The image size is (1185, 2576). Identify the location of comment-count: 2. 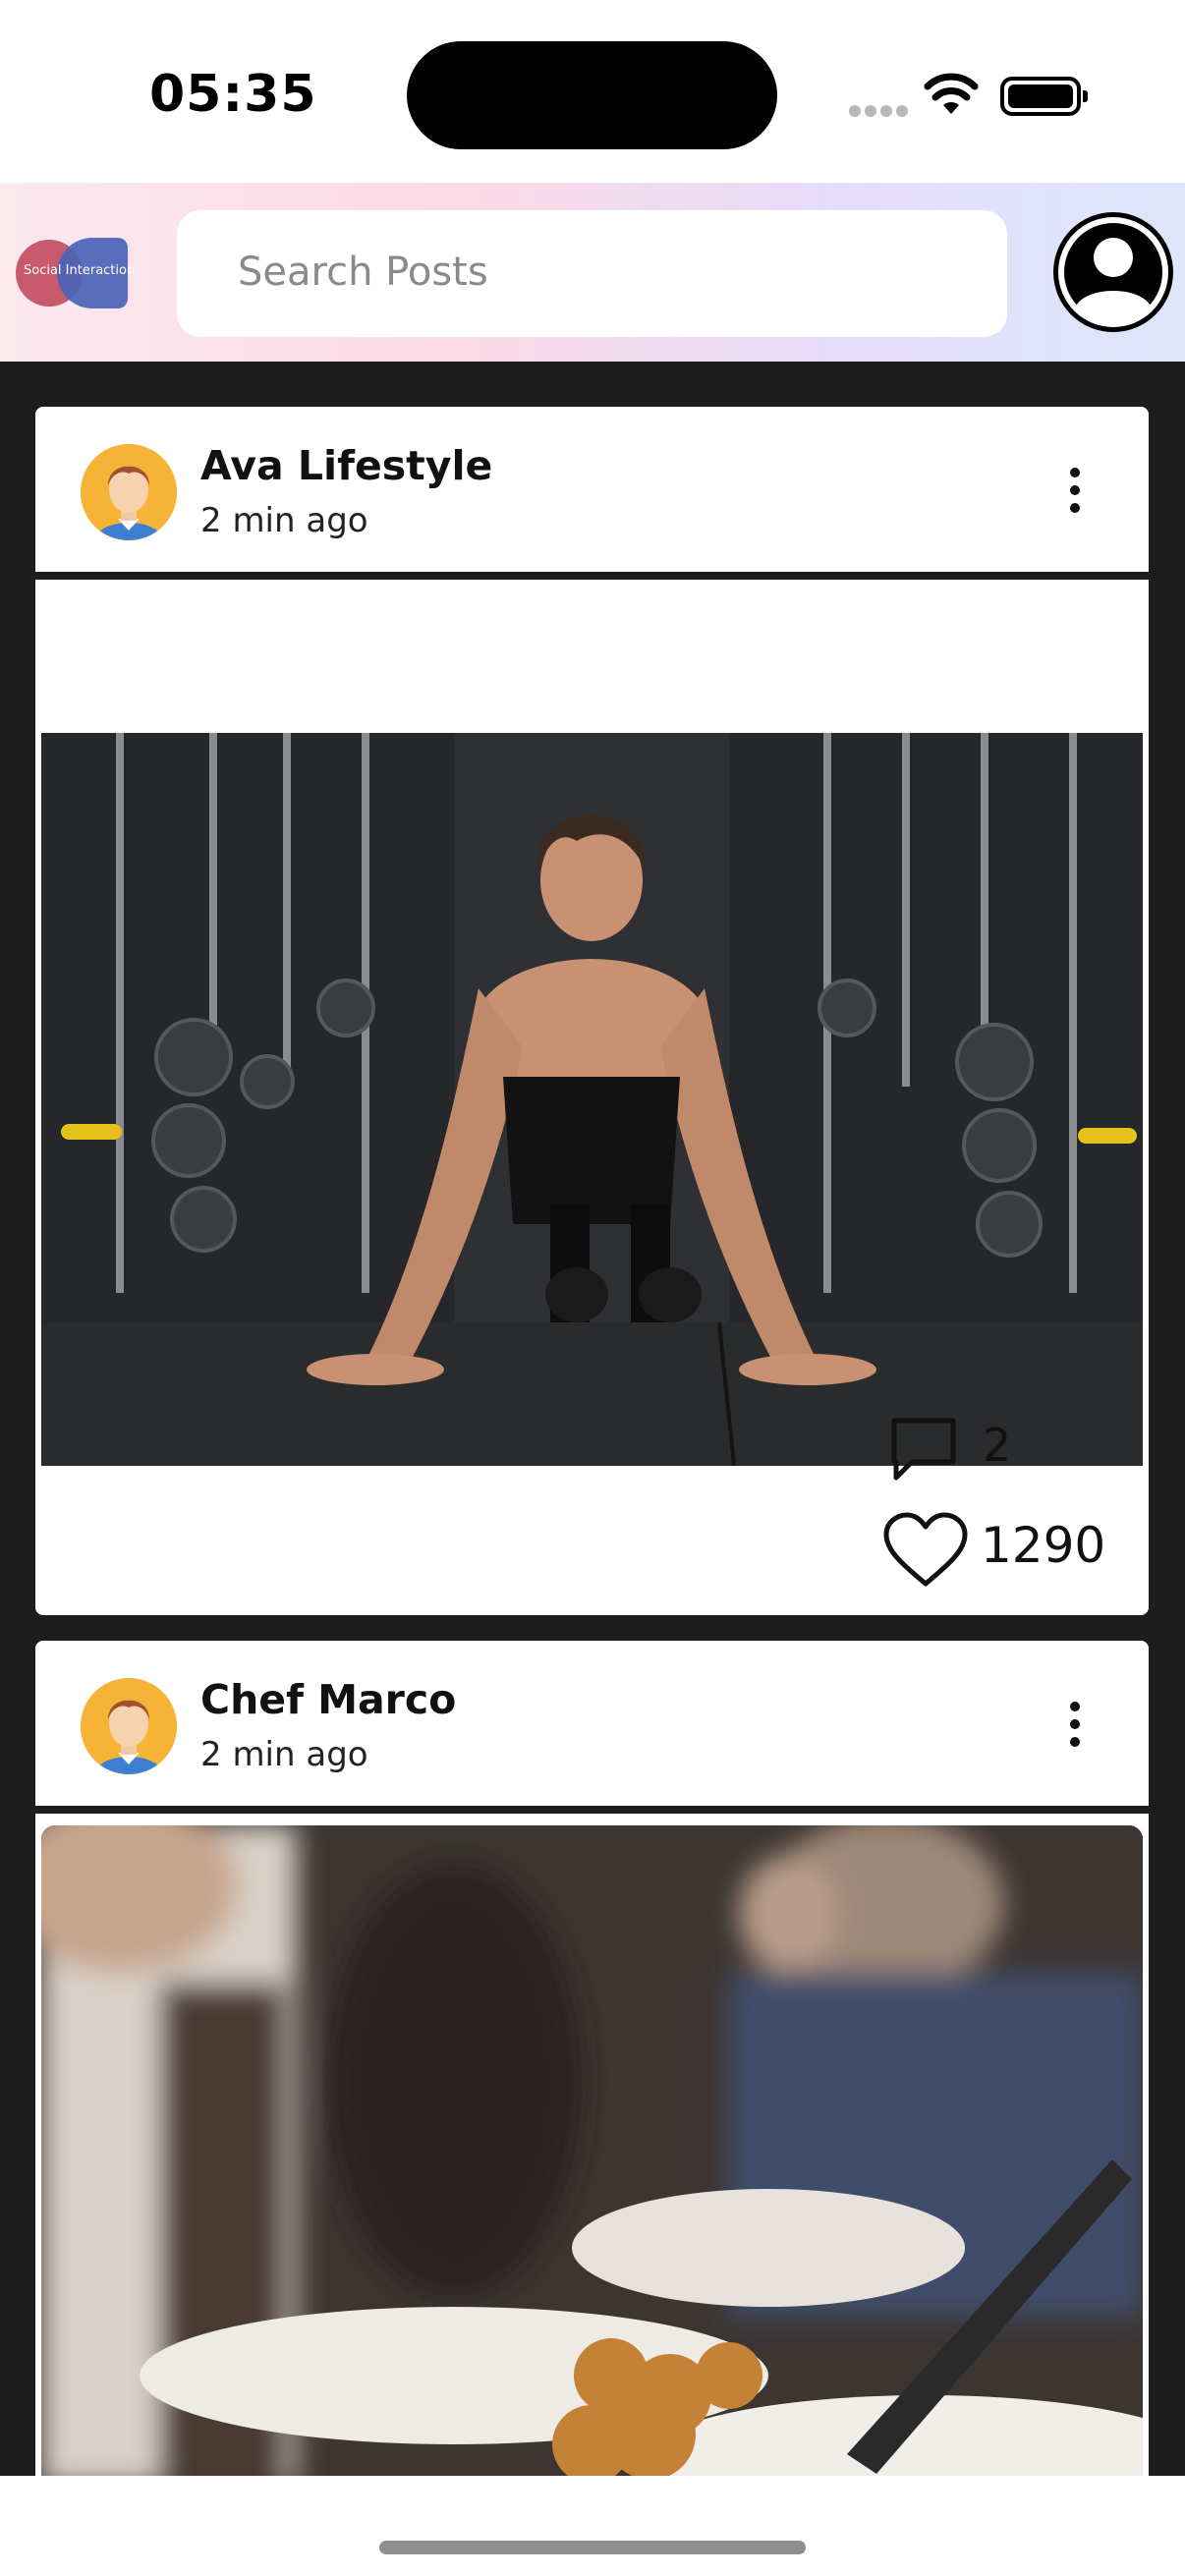
(998, 1445).